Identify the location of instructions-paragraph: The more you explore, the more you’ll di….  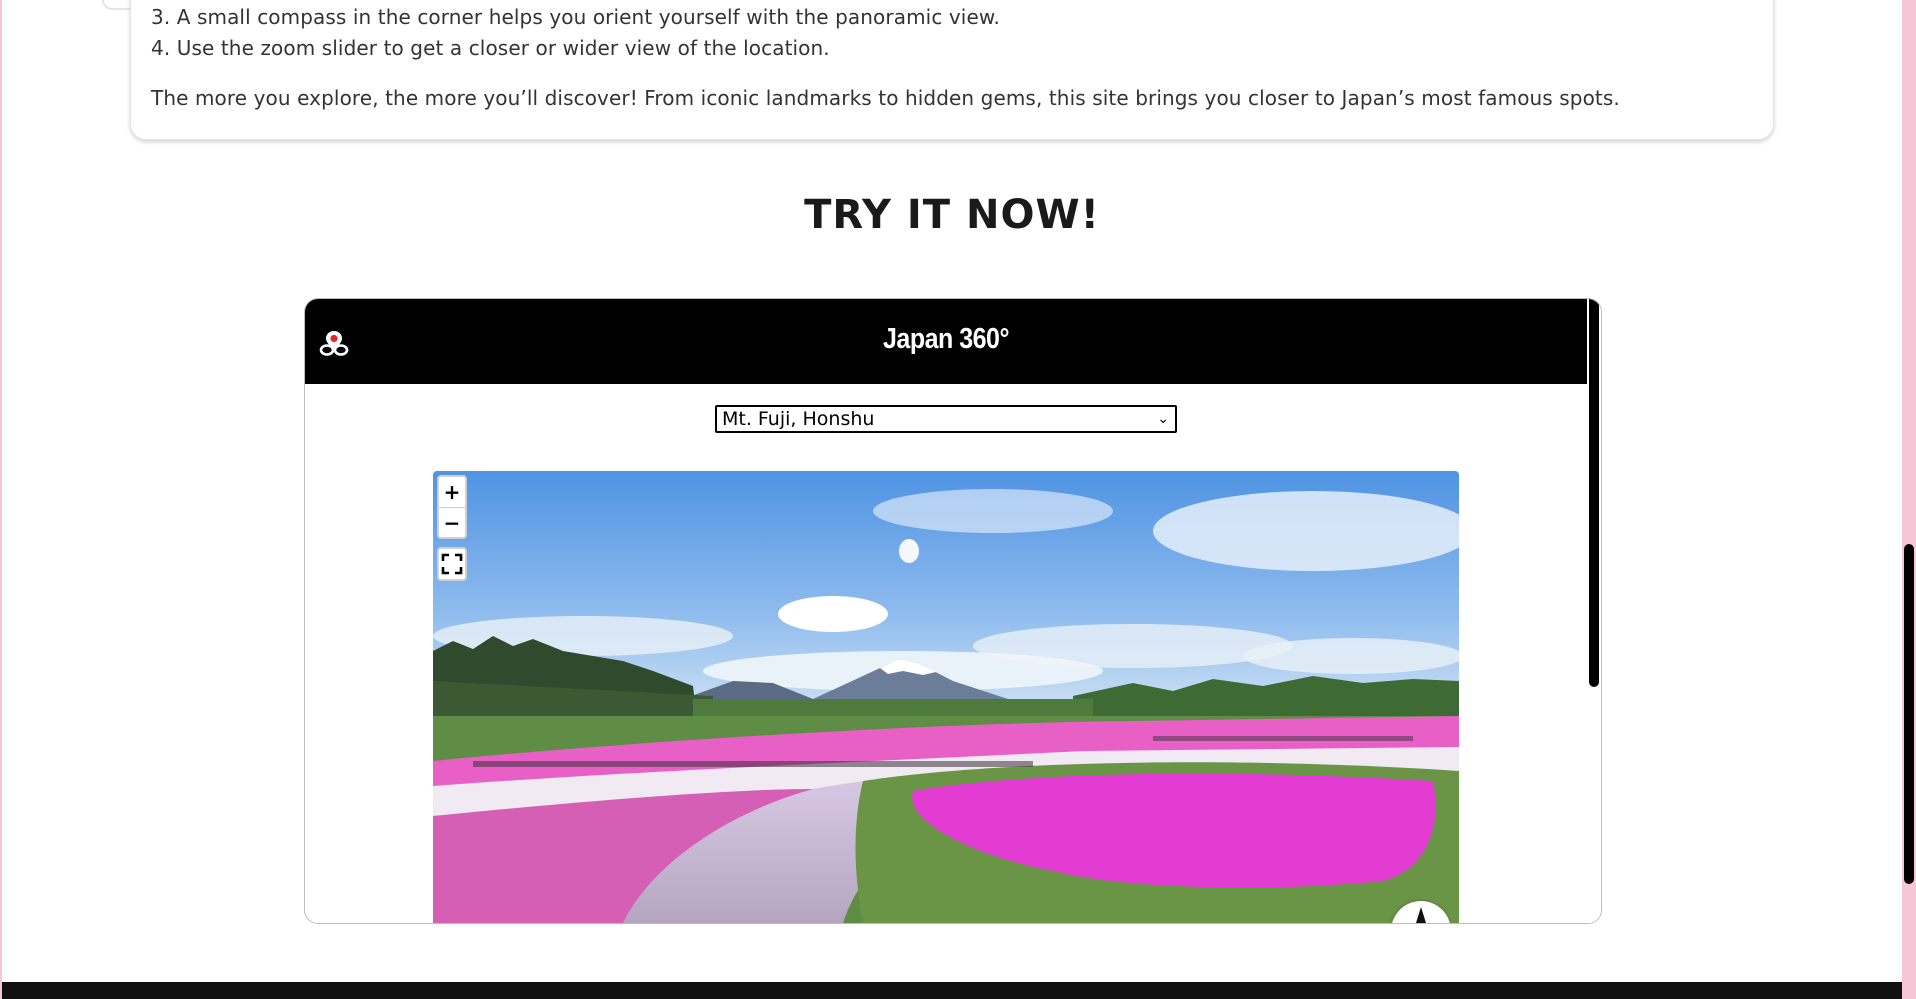
(885, 98).